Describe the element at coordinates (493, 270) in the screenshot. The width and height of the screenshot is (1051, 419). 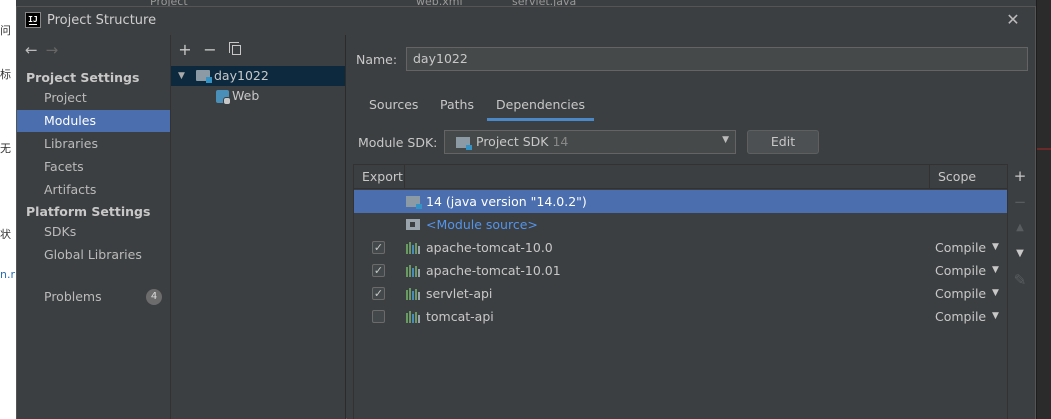
I see `dependency-name: apache-tomcat-10.01` at that location.